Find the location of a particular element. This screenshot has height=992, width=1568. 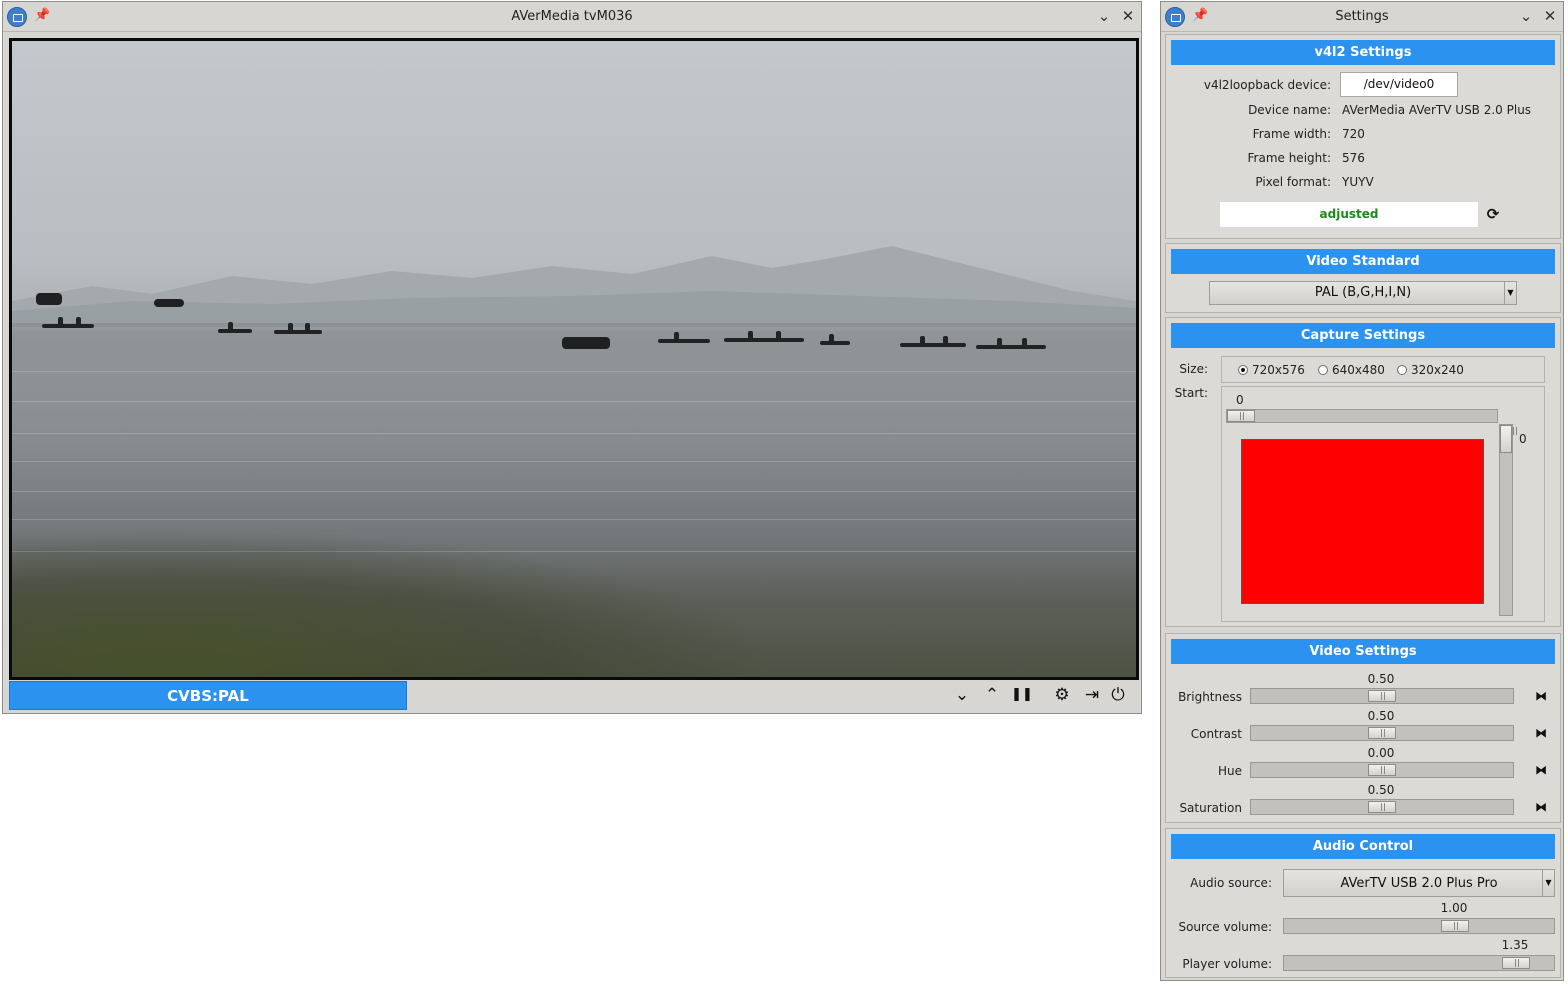

source-volume-slider is located at coordinates (1419, 926).